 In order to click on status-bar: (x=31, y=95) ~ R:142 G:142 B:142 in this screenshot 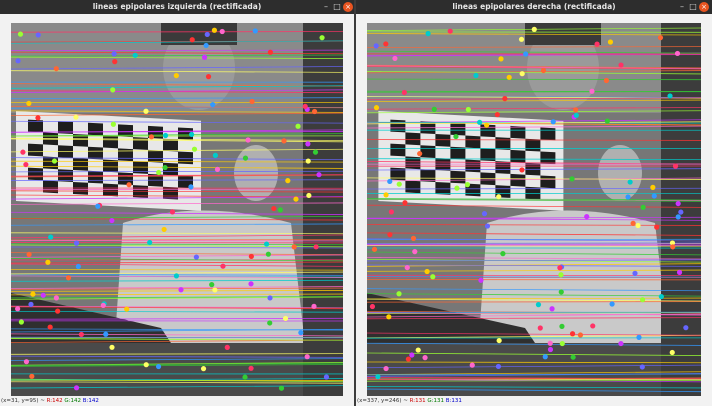, I will do `click(177, 401)`.